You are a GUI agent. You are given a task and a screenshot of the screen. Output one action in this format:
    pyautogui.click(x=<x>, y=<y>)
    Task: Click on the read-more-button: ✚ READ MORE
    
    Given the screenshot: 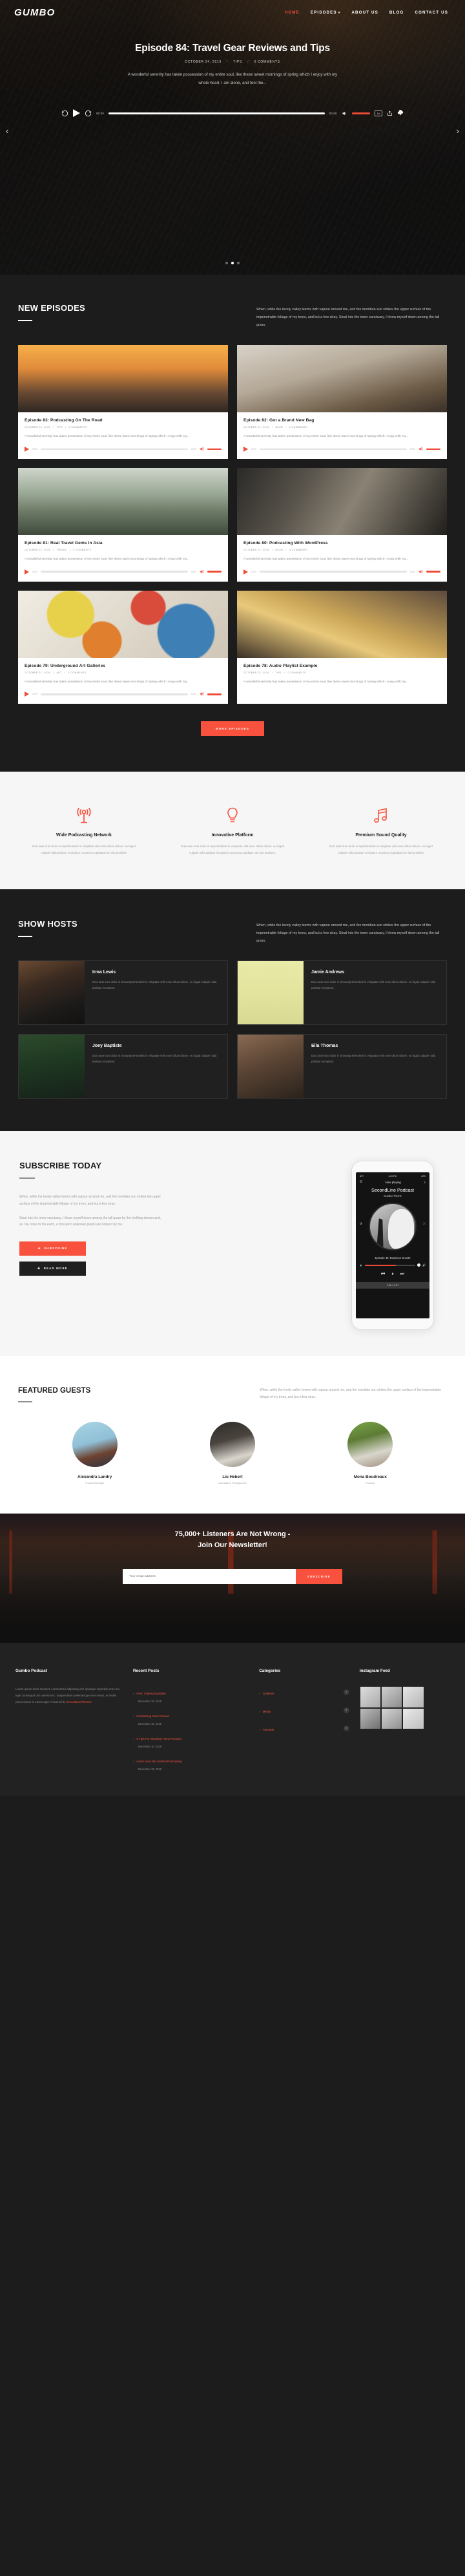 What is the action you would take?
    pyautogui.click(x=52, y=1269)
    